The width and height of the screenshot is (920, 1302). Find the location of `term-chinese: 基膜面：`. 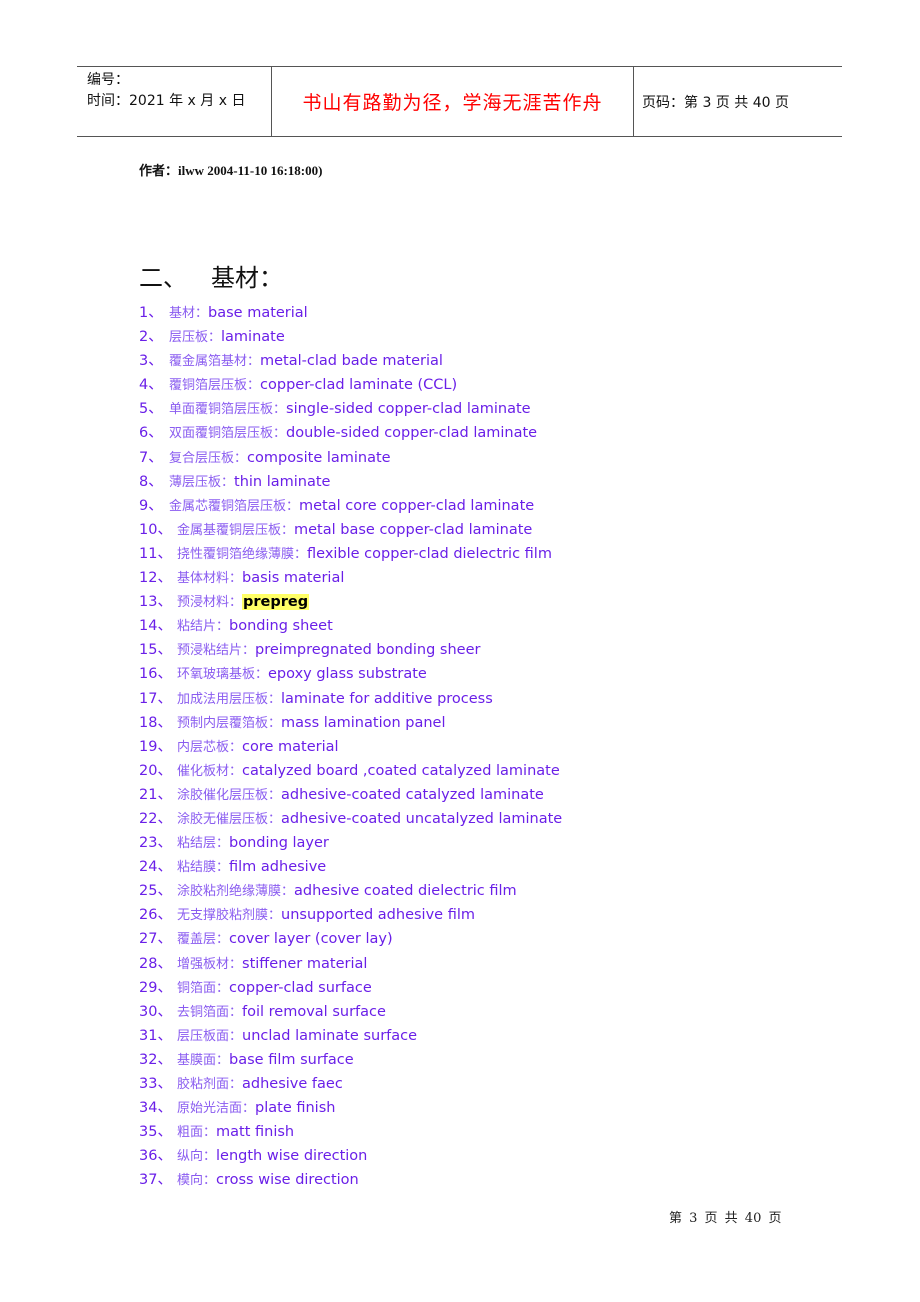

term-chinese: 基膜面： is located at coordinates (203, 1060).